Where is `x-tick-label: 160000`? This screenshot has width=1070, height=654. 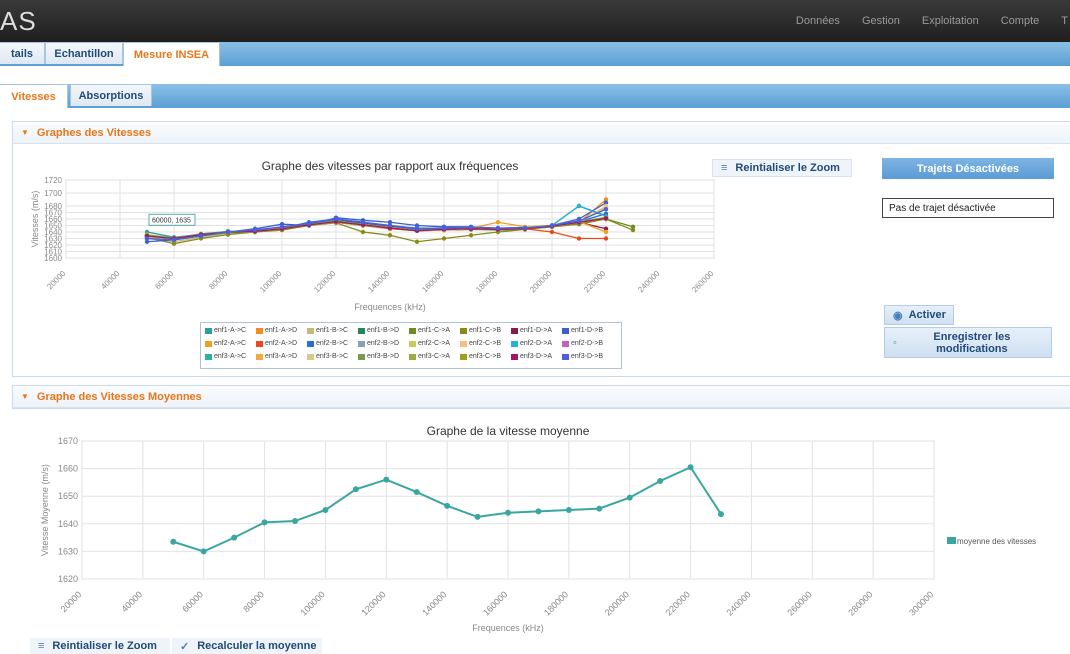 x-tick-label: 160000 is located at coordinates (433, 282).